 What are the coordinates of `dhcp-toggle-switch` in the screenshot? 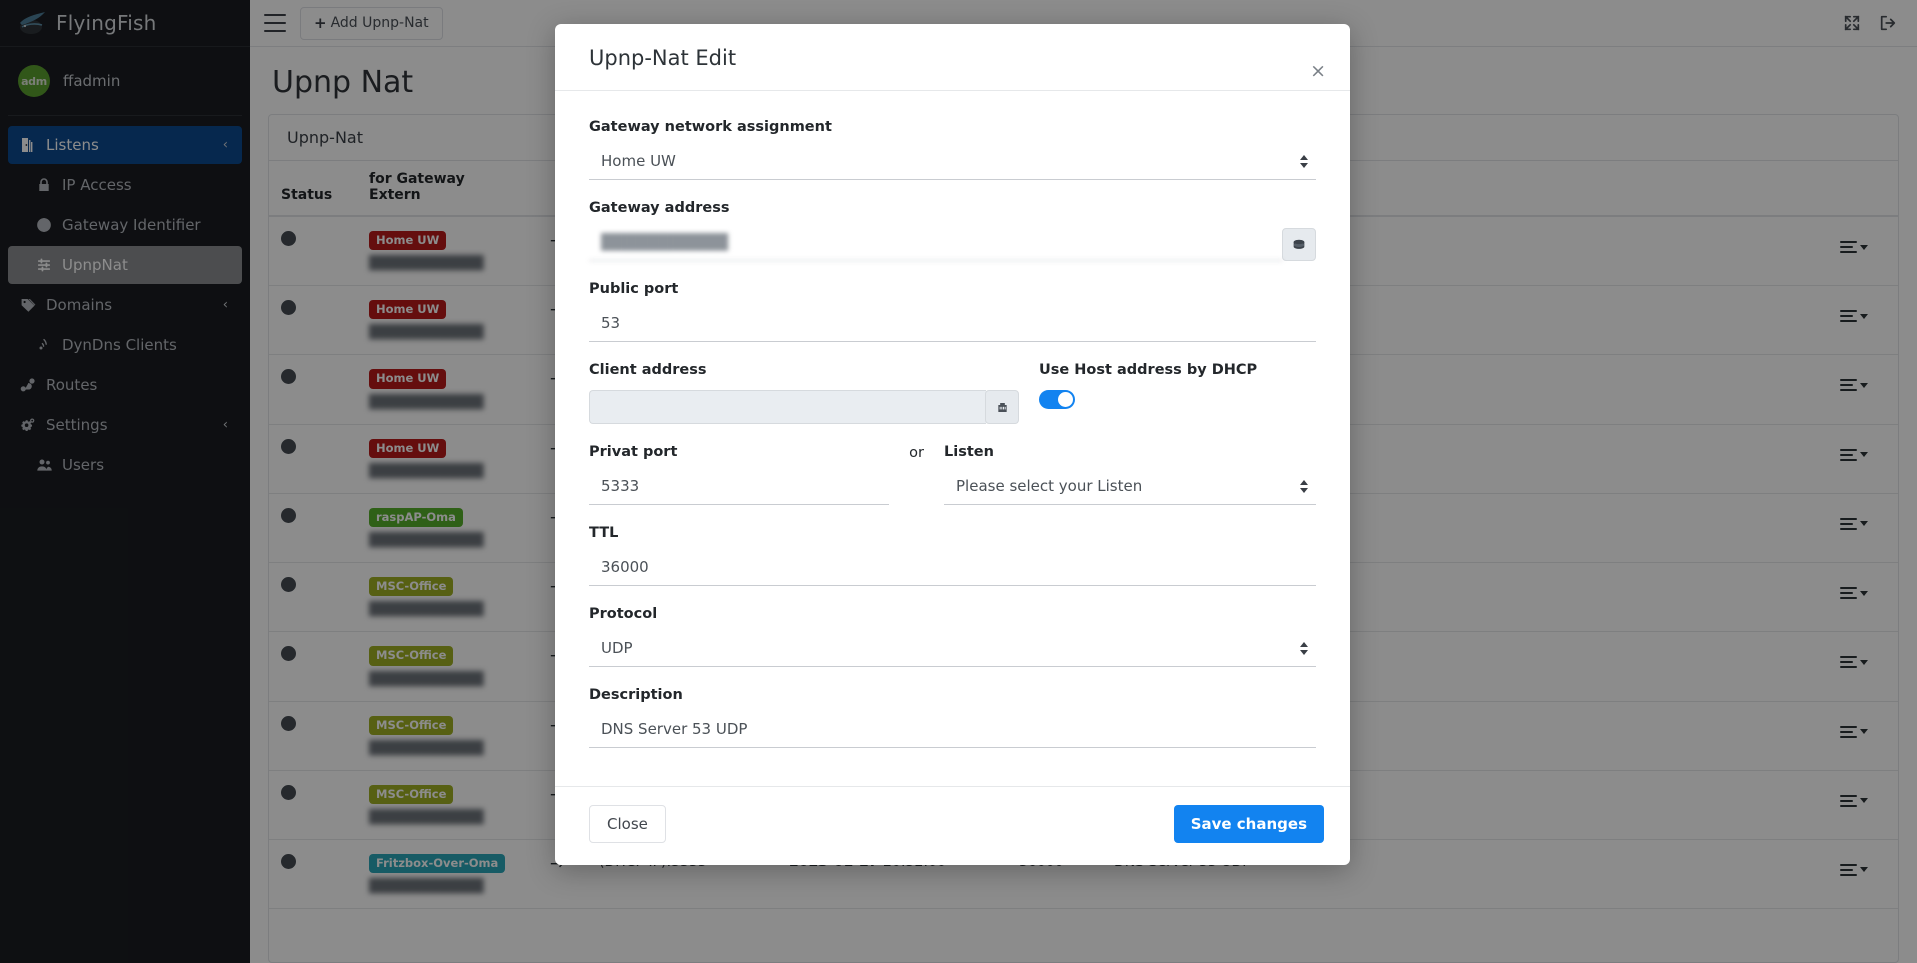 It's located at (1057, 399).